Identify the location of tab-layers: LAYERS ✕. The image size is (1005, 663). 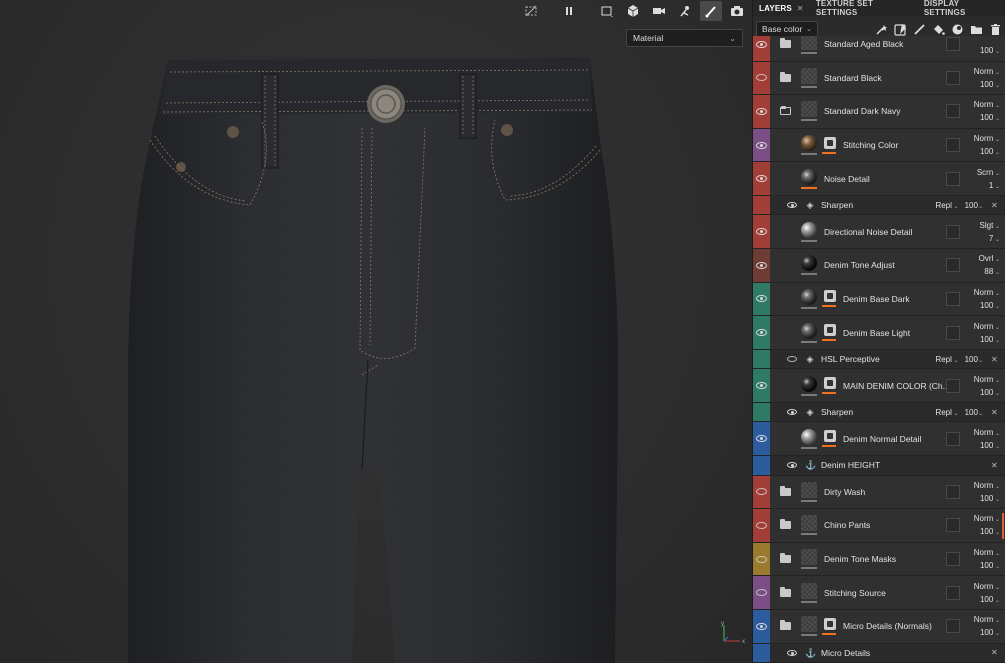
(781, 8).